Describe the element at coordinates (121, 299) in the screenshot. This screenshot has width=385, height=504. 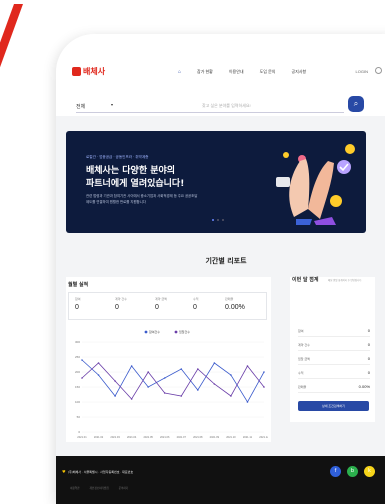
I see `stat-label: 계약 건수` at that location.